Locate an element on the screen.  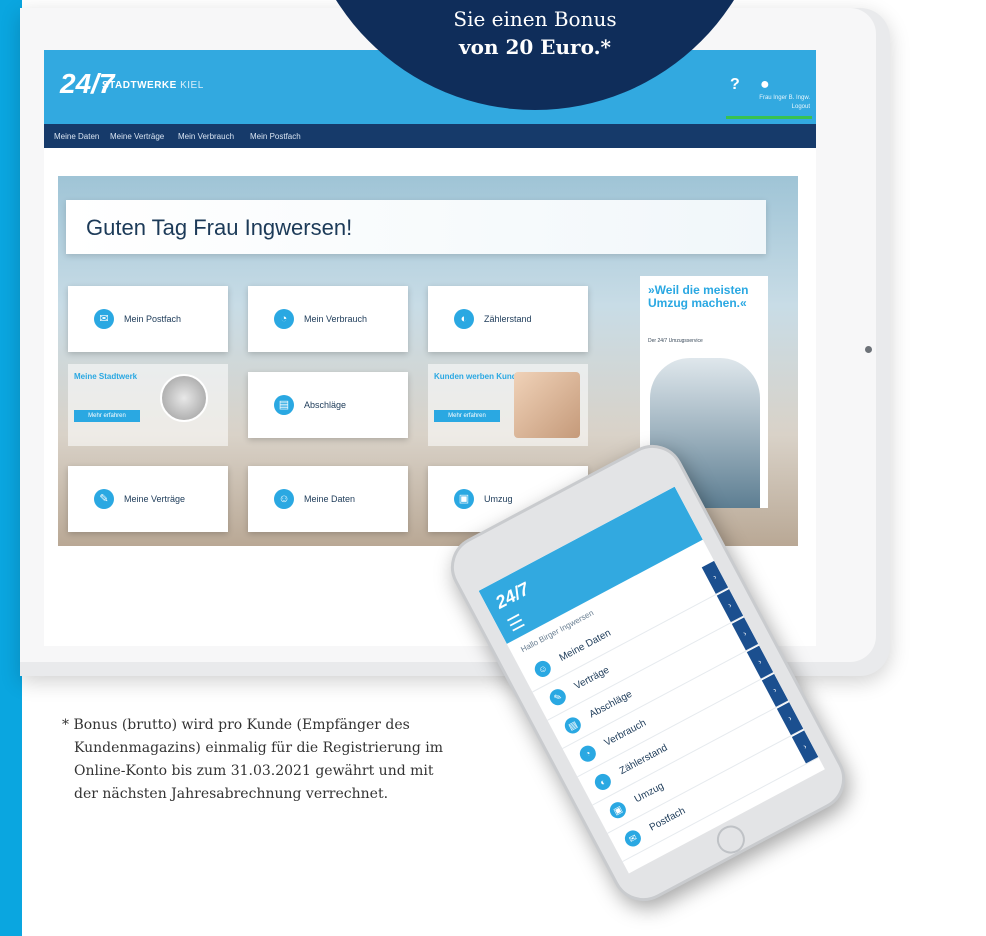
brand-name-main: STADTWERKE is located at coordinates (139, 85).